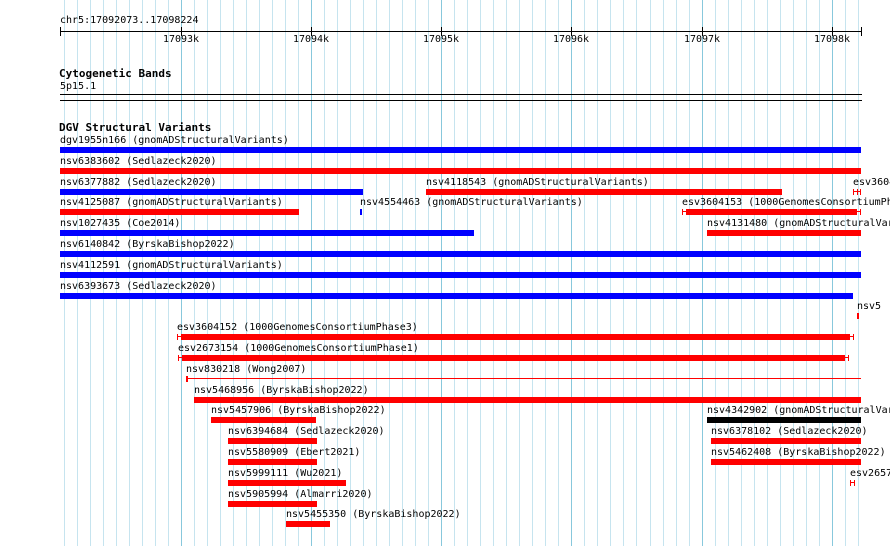  What do you see at coordinates (60, 31) in the screenshot?
I see `ruler-start-cap` at bounding box center [60, 31].